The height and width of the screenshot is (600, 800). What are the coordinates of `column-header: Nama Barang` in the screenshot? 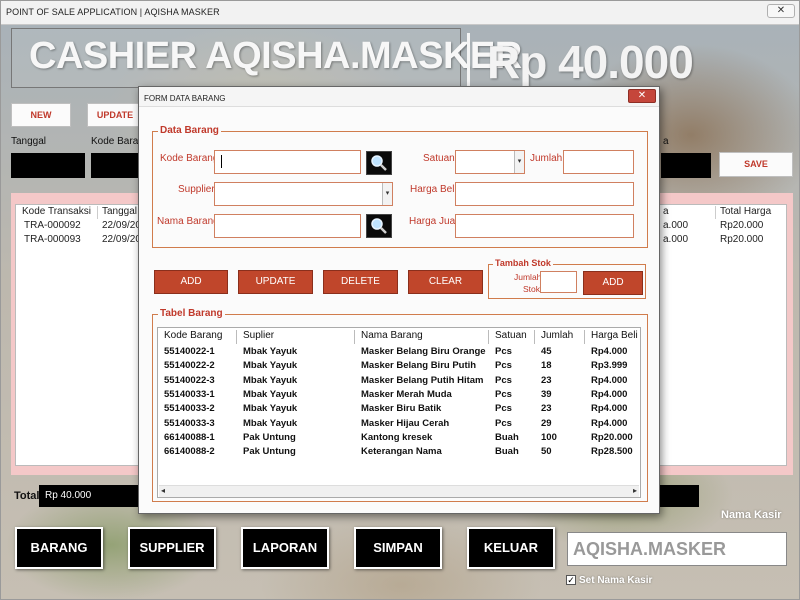 It's located at (422, 337).